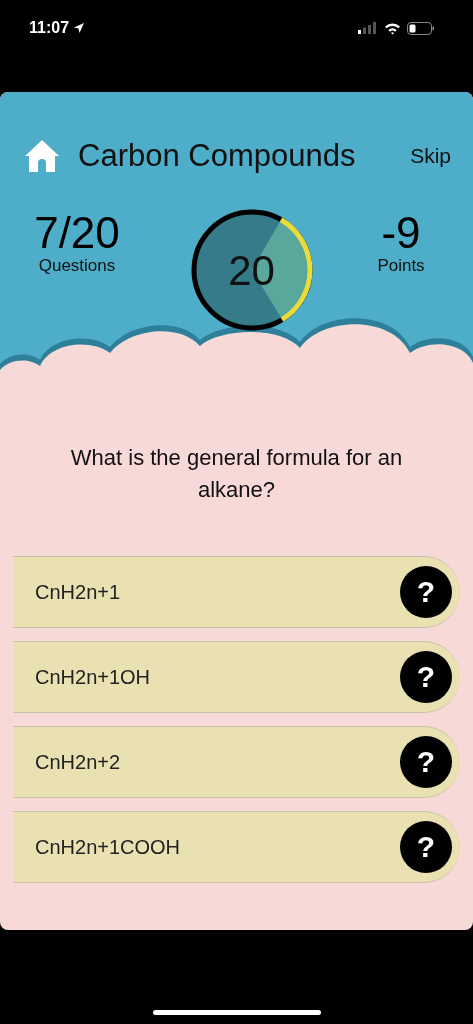 The image size is (473, 1024). Describe the element at coordinates (78, 762) in the screenshot. I see `answer-text: CnH2n+2` at that location.